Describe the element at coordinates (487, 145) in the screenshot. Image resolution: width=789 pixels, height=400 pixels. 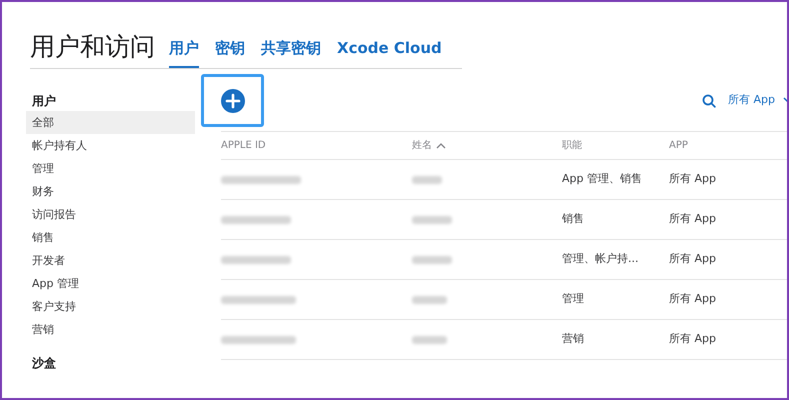
I see `column-header: 姓名` at that location.